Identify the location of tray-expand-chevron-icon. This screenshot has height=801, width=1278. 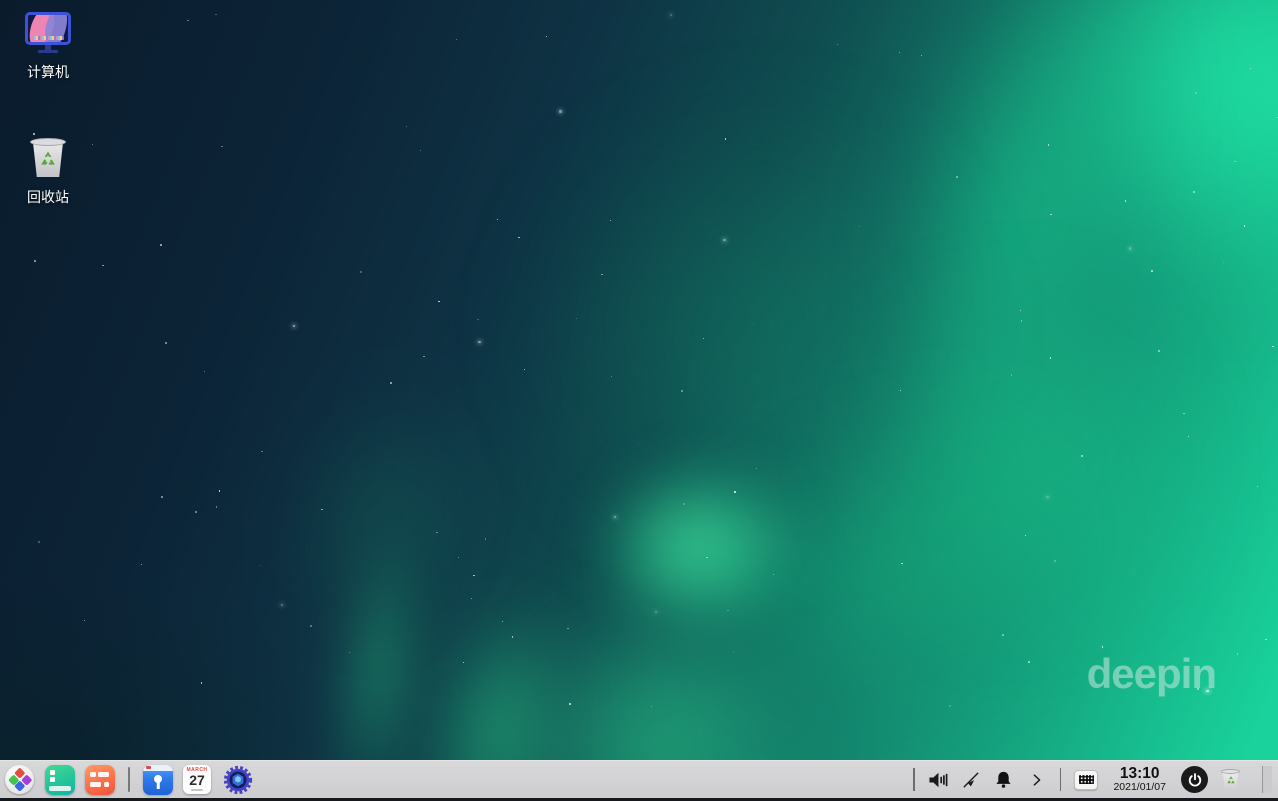
(1037, 780).